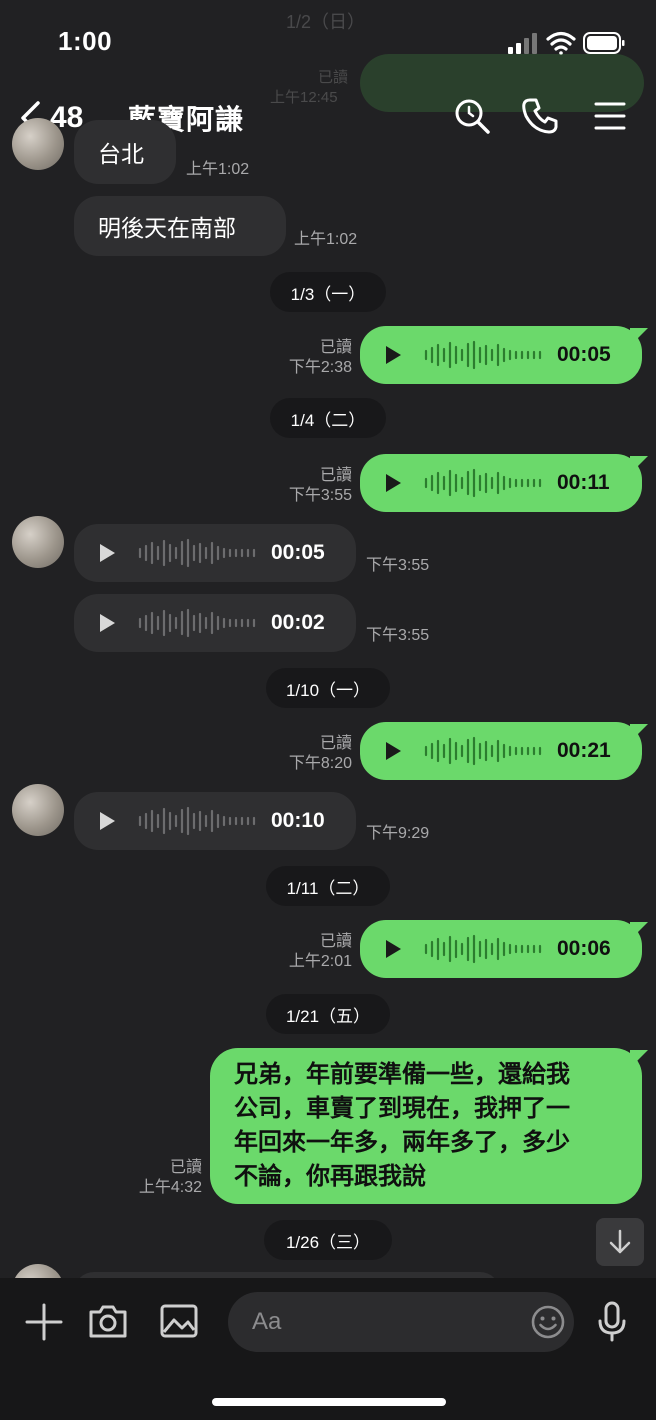  What do you see at coordinates (311, 952) in the screenshot?
I see `voice-meta: 已讀 上午2:01` at bounding box center [311, 952].